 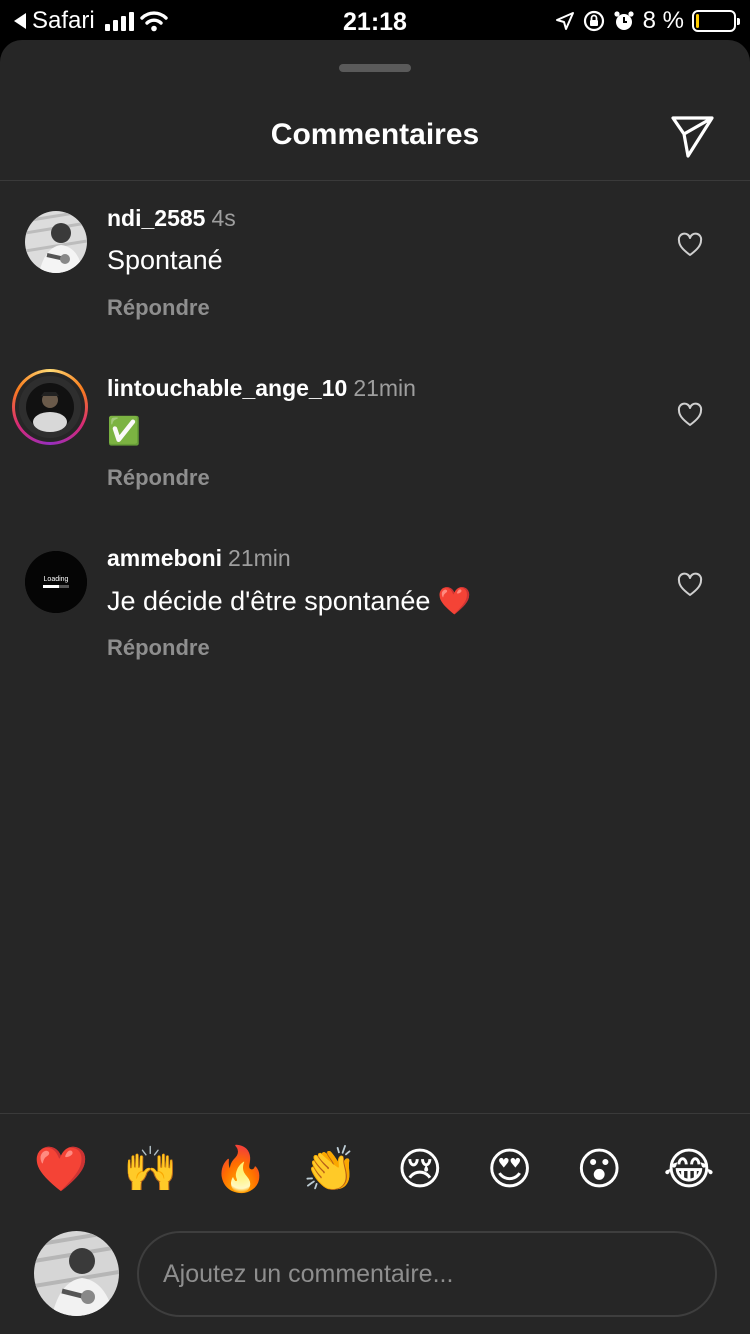 What do you see at coordinates (165, 260) in the screenshot?
I see `comment-text: Spontané` at bounding box center [165, 260].